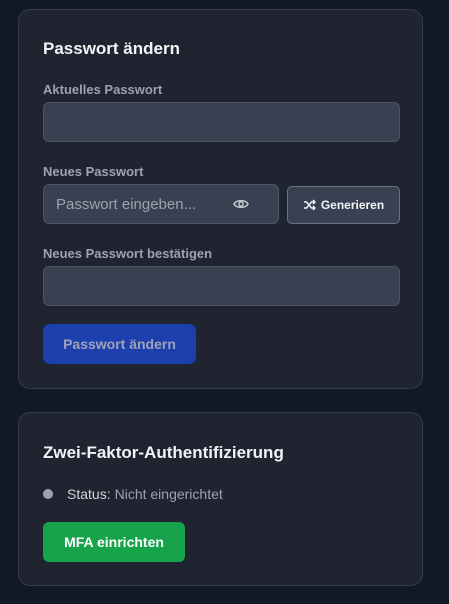 The height and width of the screenshot is (604, 449). I want to click on generate-password-button: Generieren, so click(343, 205).